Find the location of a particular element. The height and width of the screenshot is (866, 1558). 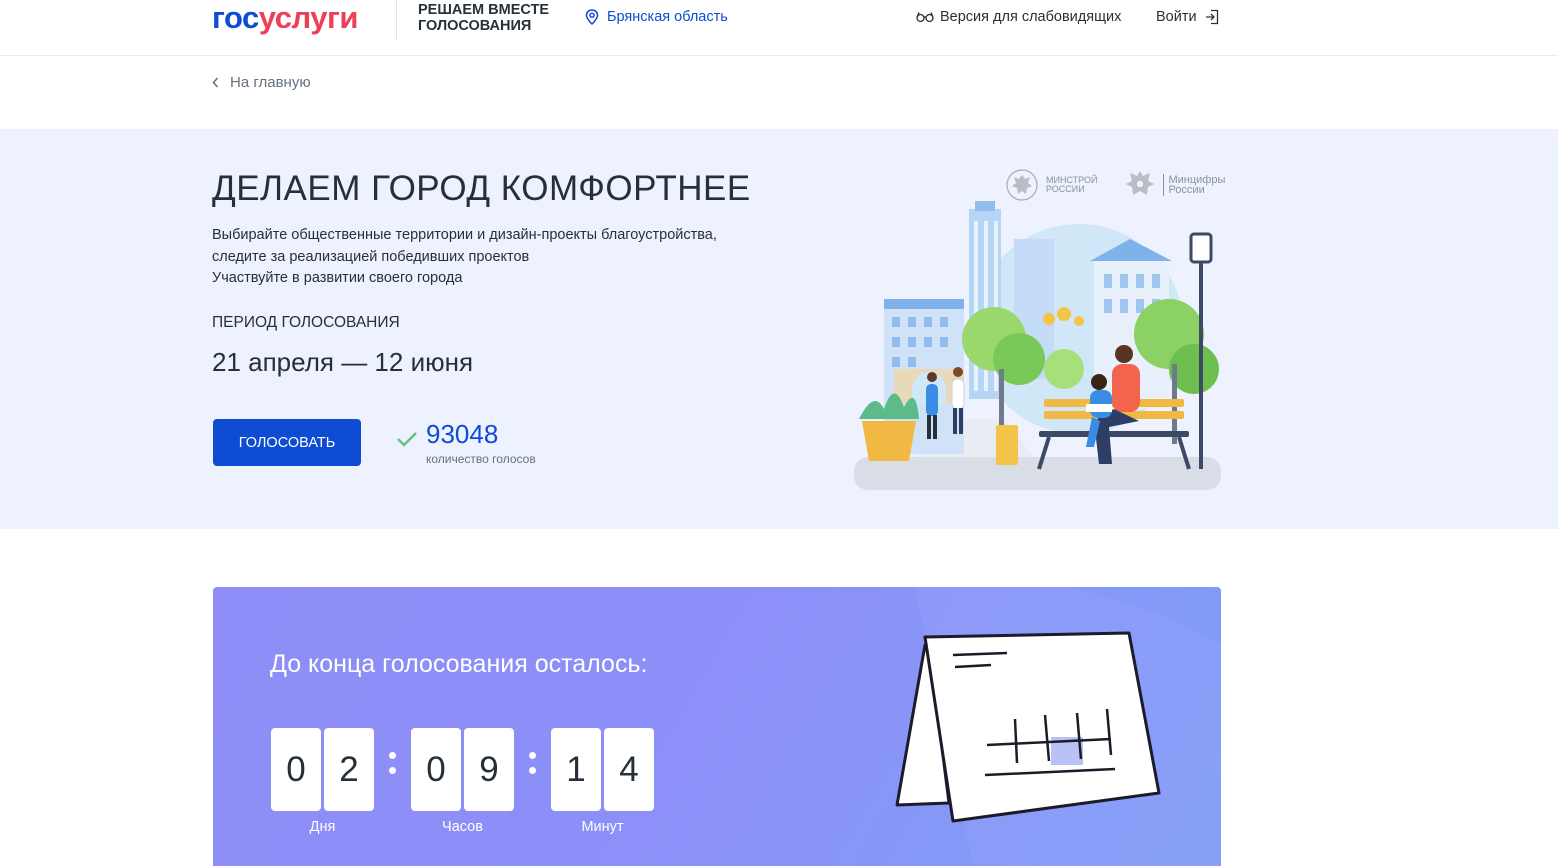

partner-logos: МИНСТРОЙ РОССИИ Минцифры России is located at coordinates (1114, 185).